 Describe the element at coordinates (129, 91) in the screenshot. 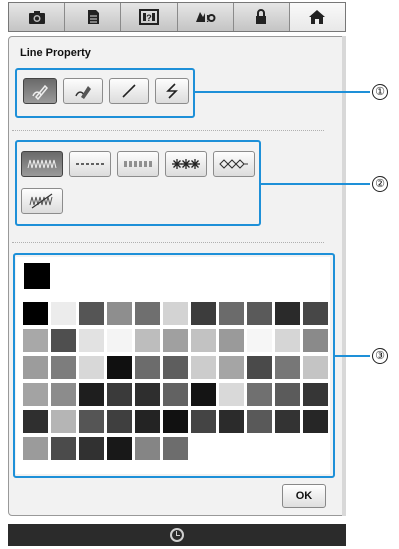

I see `straight-line-button` at that location.